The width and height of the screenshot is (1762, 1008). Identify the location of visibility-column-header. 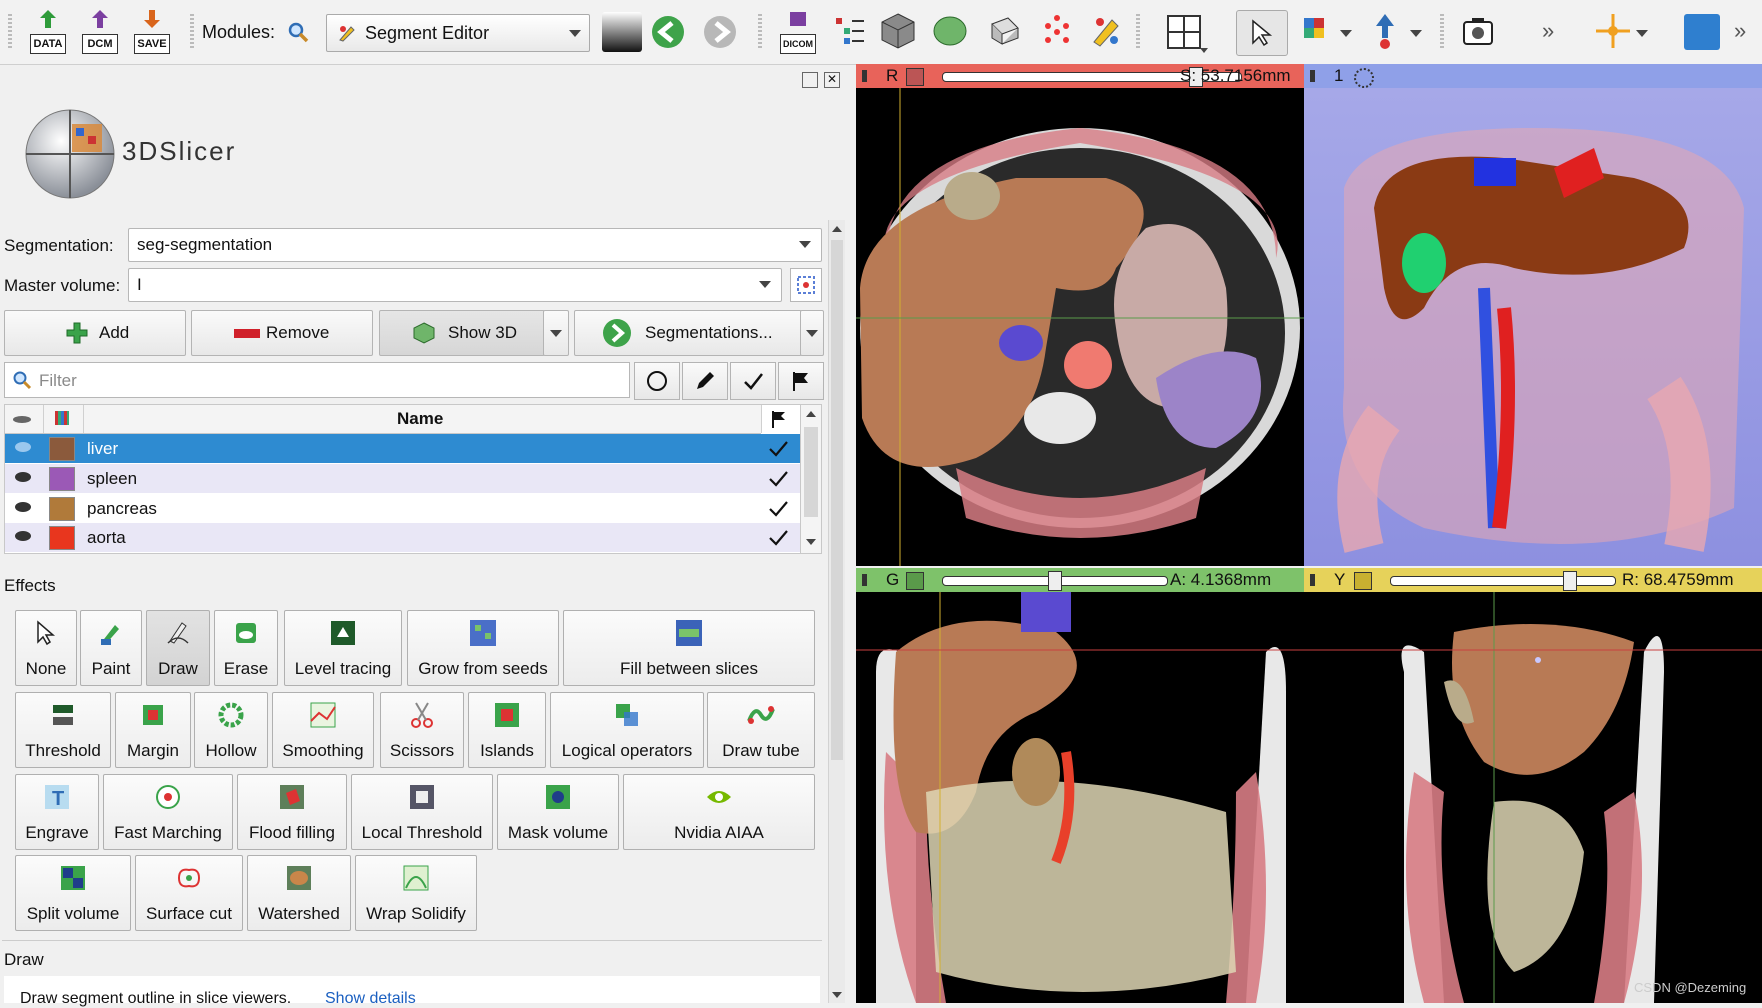
(24, 419).